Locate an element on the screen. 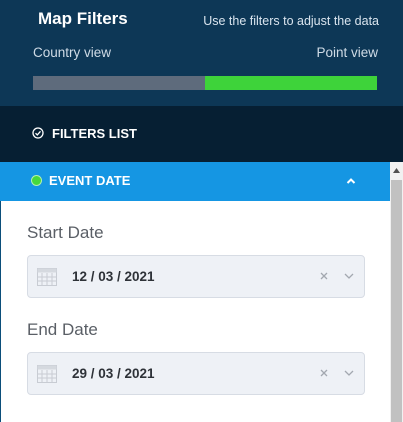  start-date-value: 12 / 03 / 2021 is located at coordinates (113, 276).